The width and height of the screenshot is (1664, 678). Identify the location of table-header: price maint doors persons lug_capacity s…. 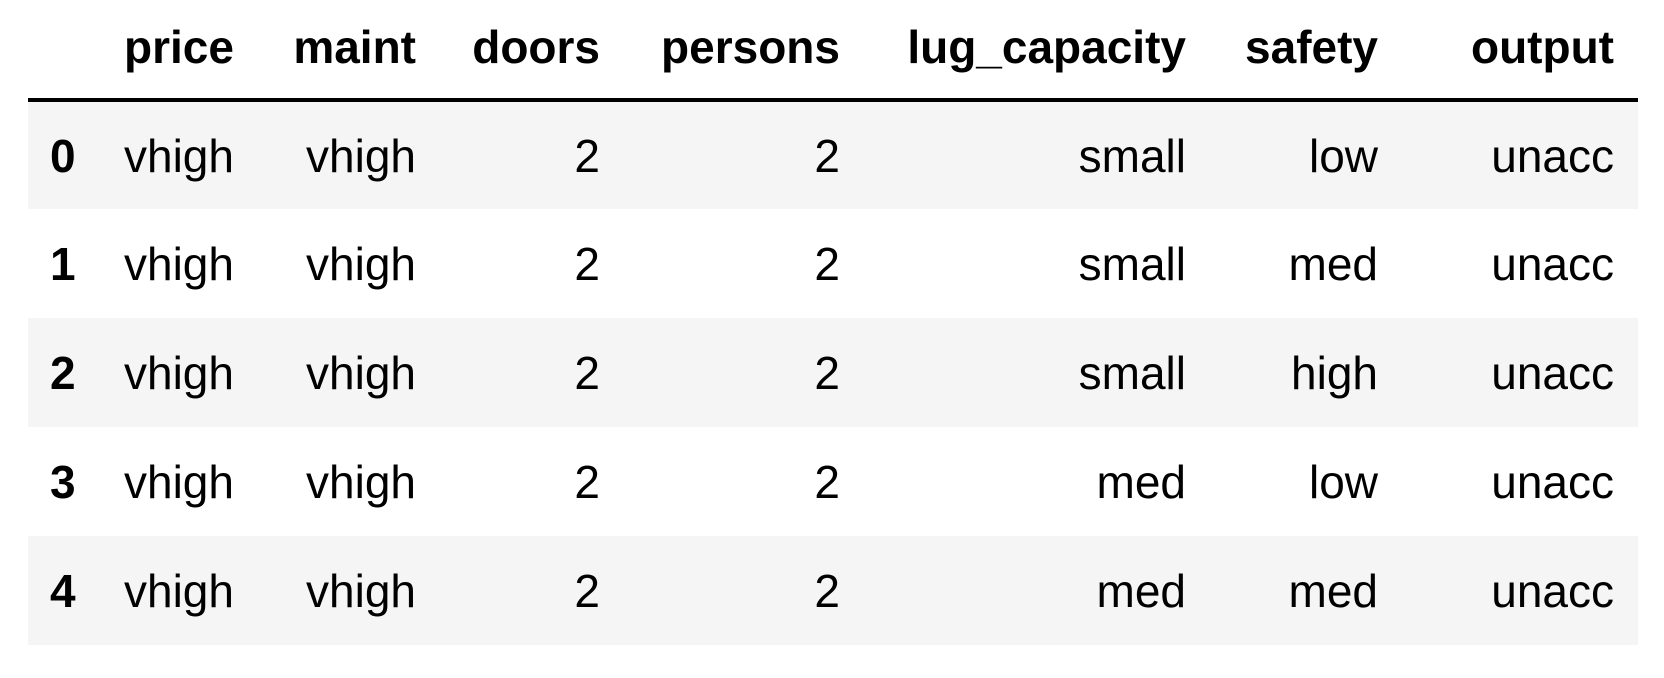
(833, 51).